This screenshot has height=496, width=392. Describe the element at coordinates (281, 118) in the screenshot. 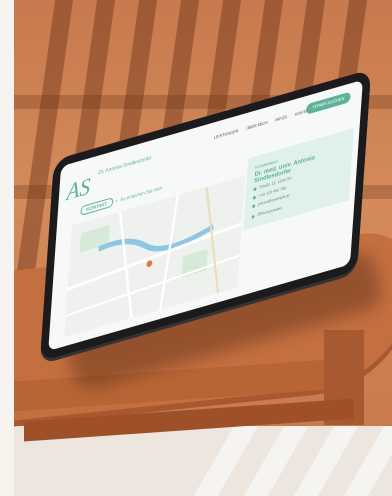

I see `nav-item-infos: INFOS` at that location.